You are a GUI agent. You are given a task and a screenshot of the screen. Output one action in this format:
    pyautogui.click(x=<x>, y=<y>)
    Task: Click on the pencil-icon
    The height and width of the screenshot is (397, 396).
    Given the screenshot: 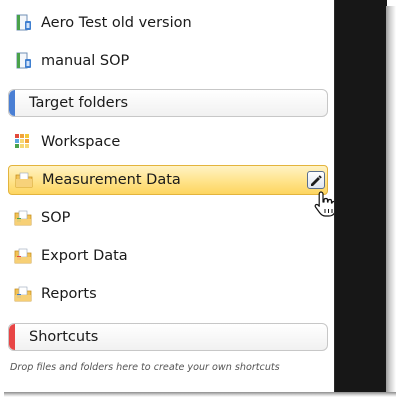 What is the action you would take?
    pyautogui.click(x=316, y=180)
    